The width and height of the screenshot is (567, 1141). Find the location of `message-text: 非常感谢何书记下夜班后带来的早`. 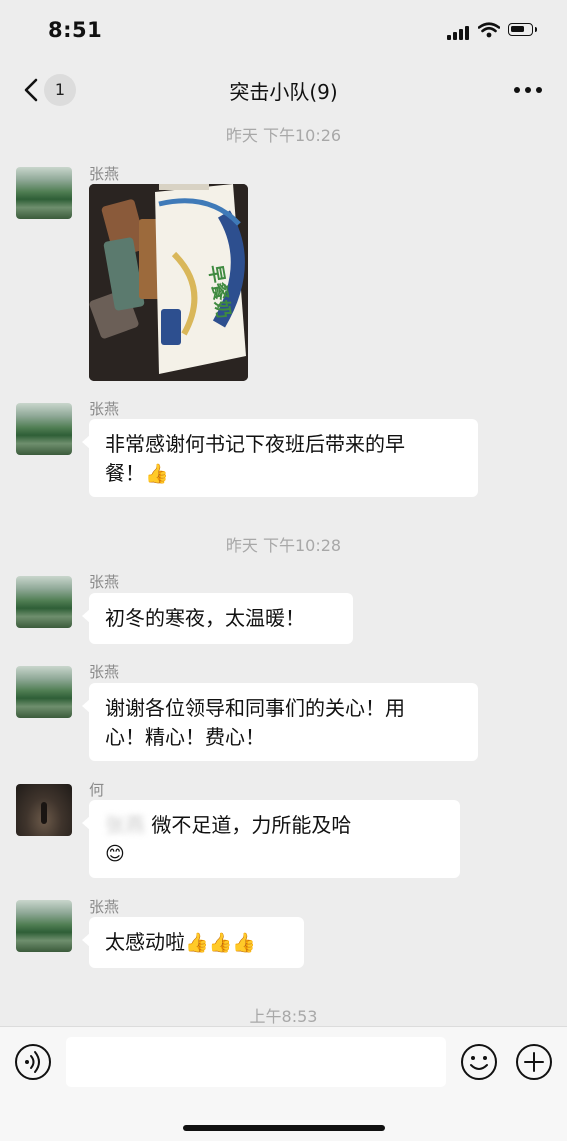

message-text: 非常感谢何书记下夜班后带来的早 is located at coordinates (255, 444).